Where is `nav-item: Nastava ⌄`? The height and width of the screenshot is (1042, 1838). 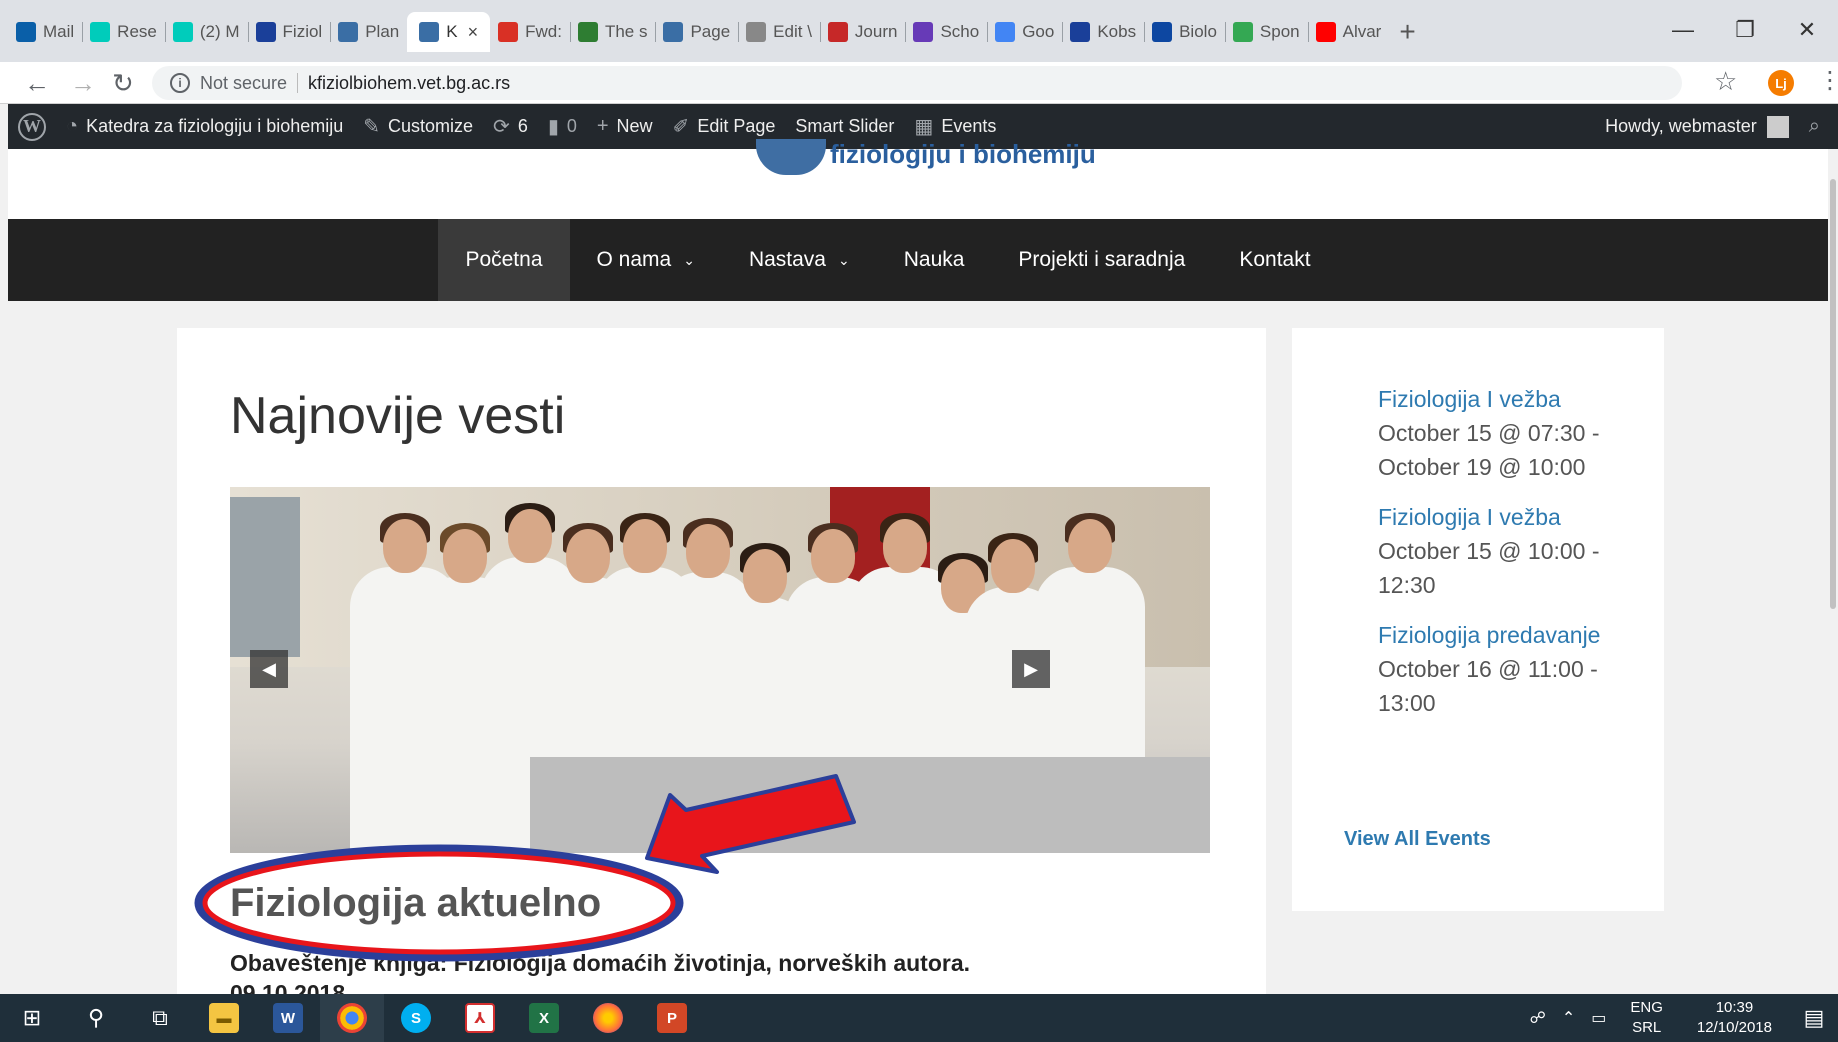 nav-item: Nastava ⌄ is located at coordinates (799, 260).